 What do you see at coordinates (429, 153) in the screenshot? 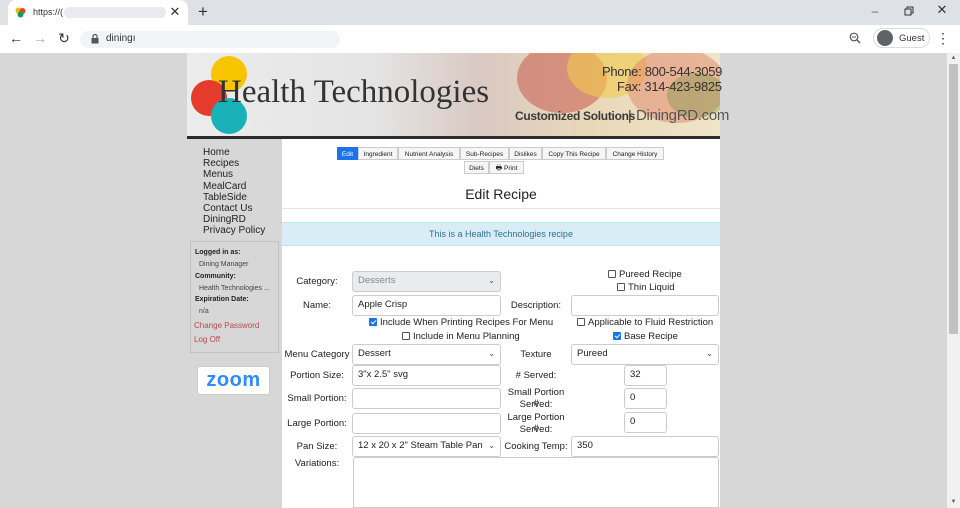
I see `tab-nutrient-analysis: Nutrient Analysis` at bounding box center [429, 153].